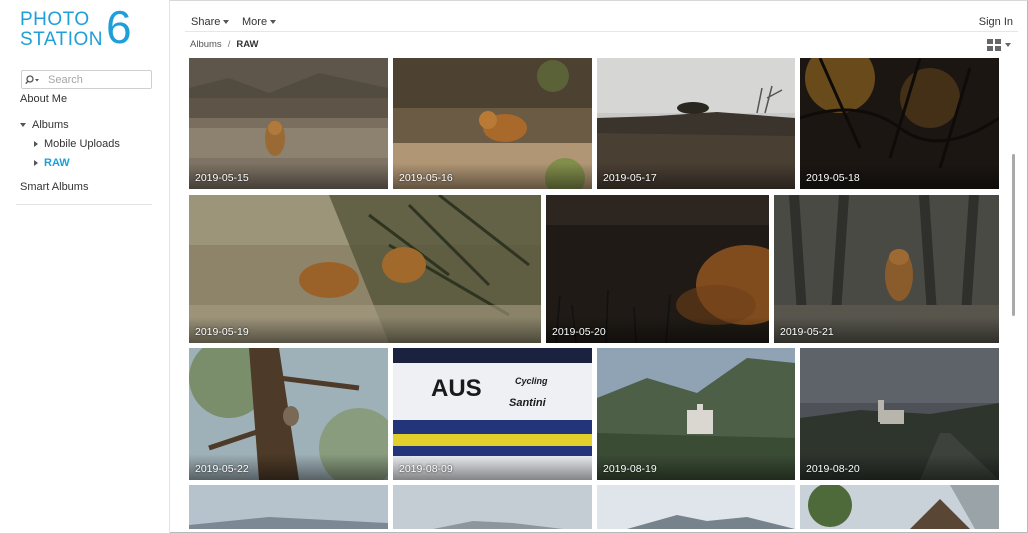 Image resolution: width=1028 pixels, height=533 pixels. What do you see at coordinates (43, 99) in the screenshot?
I see `sidebar-item-about-me: About Me` at bounding box center [43, 99].